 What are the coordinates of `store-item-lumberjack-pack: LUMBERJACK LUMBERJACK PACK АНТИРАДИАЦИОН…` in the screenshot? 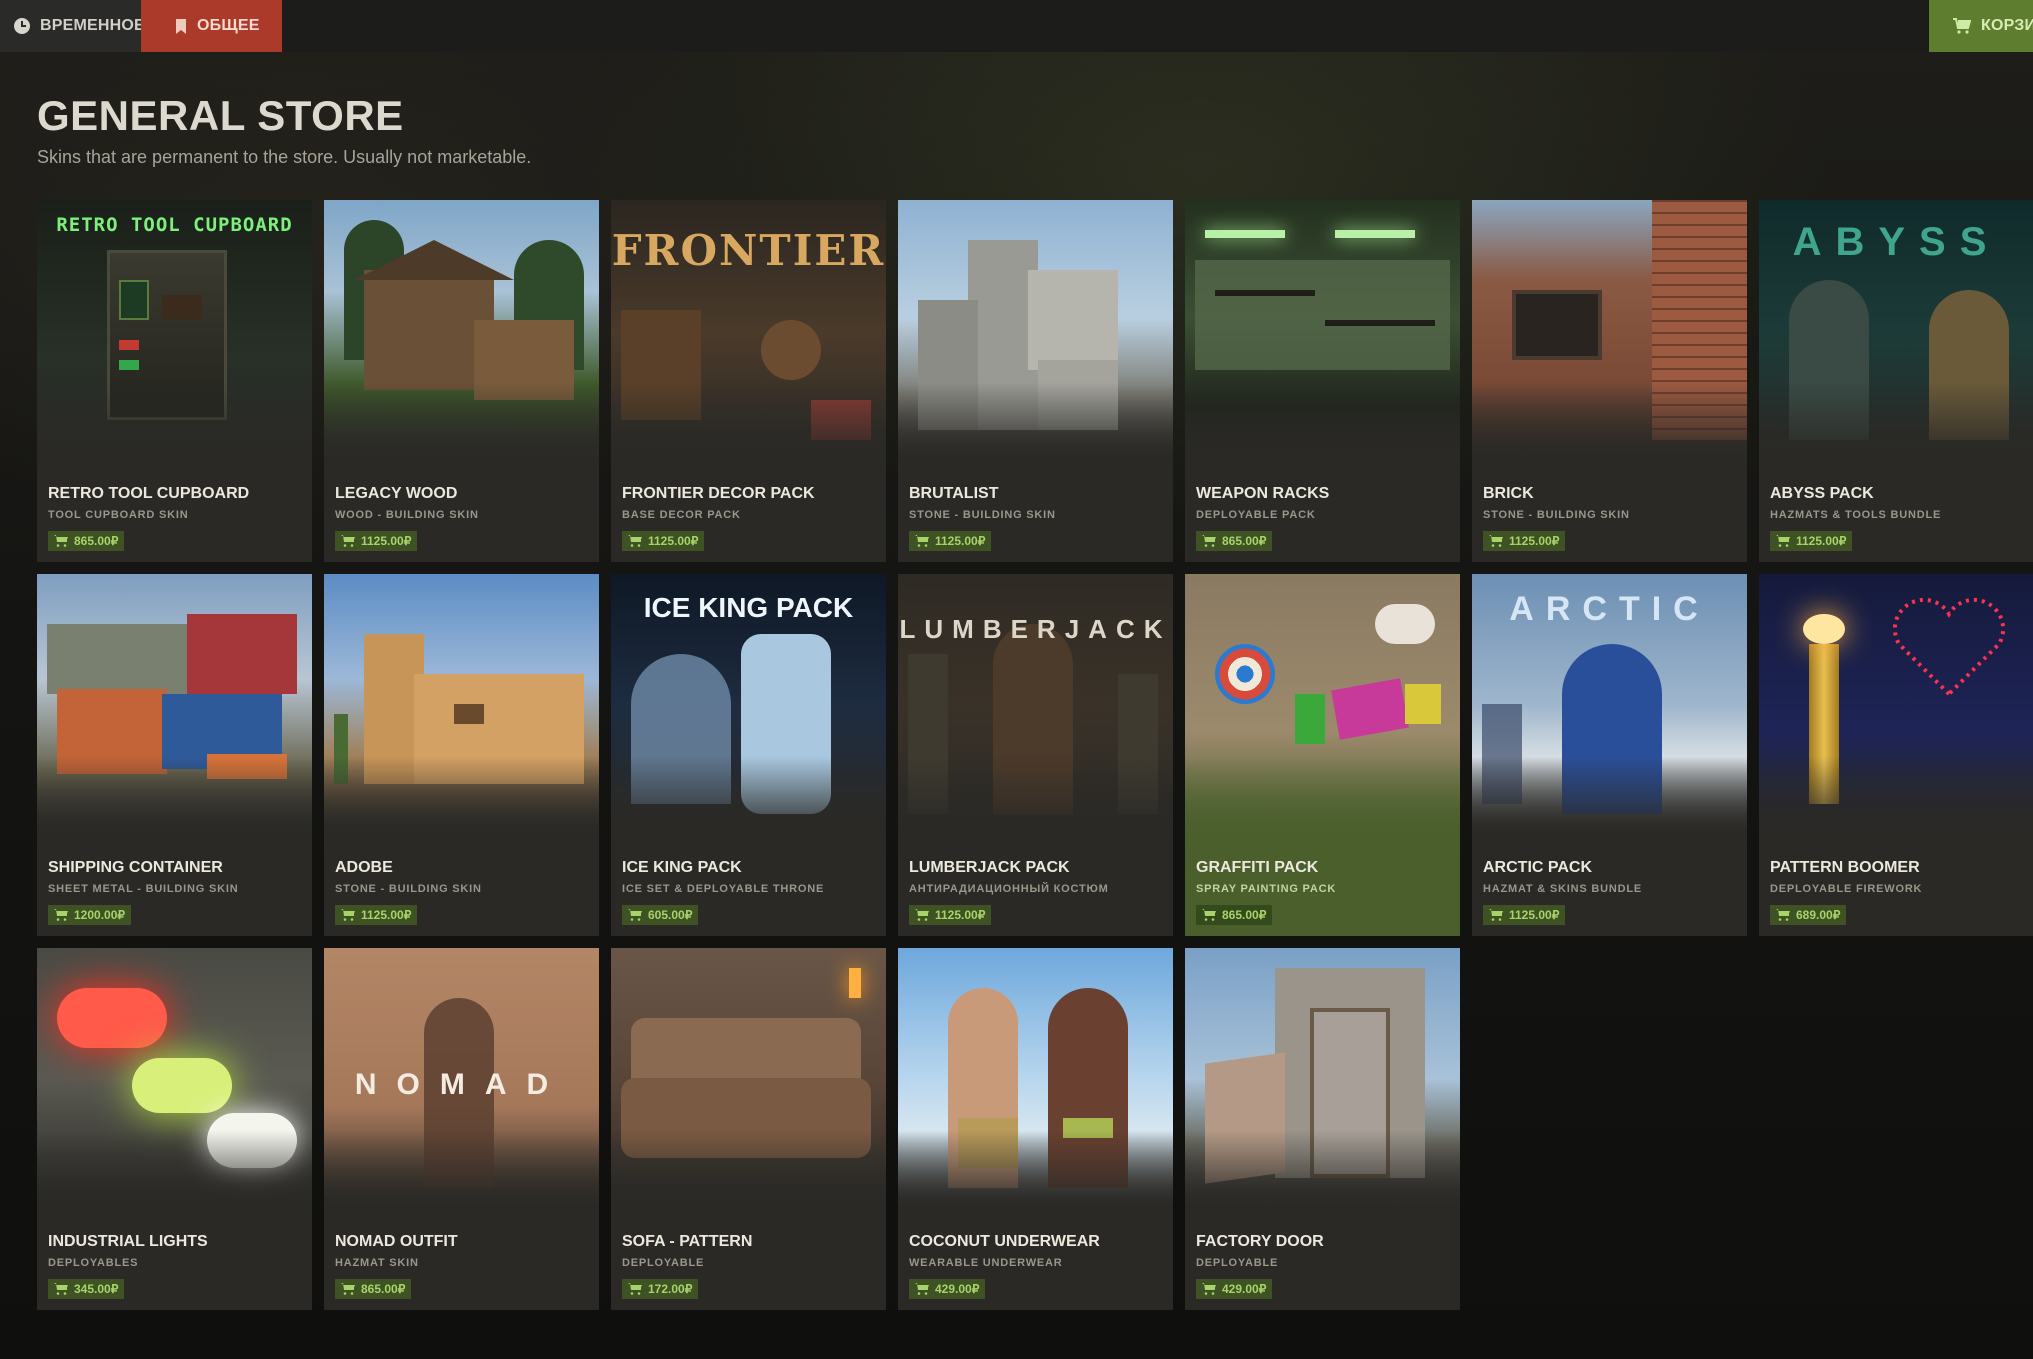 It's located at (1035, 755).